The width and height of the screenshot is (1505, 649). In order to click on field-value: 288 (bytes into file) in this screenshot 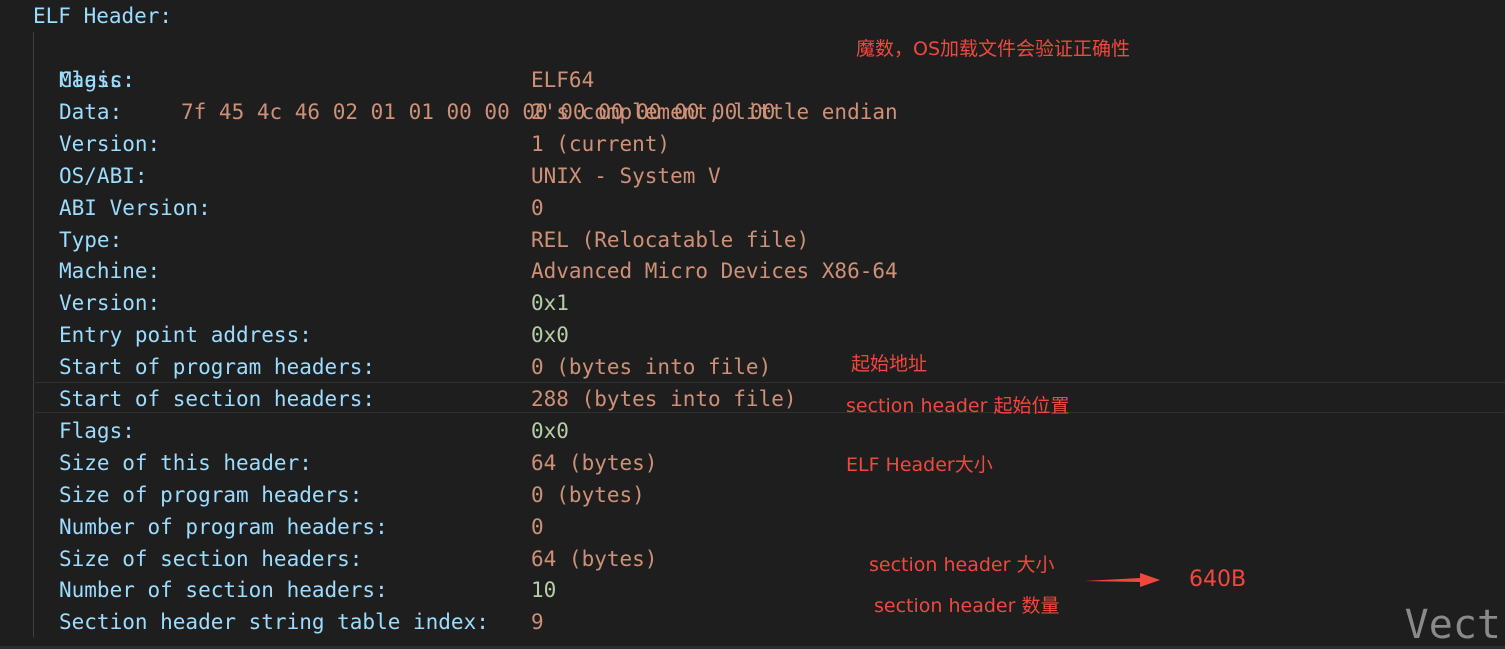, I will do `click(664, 399)`.